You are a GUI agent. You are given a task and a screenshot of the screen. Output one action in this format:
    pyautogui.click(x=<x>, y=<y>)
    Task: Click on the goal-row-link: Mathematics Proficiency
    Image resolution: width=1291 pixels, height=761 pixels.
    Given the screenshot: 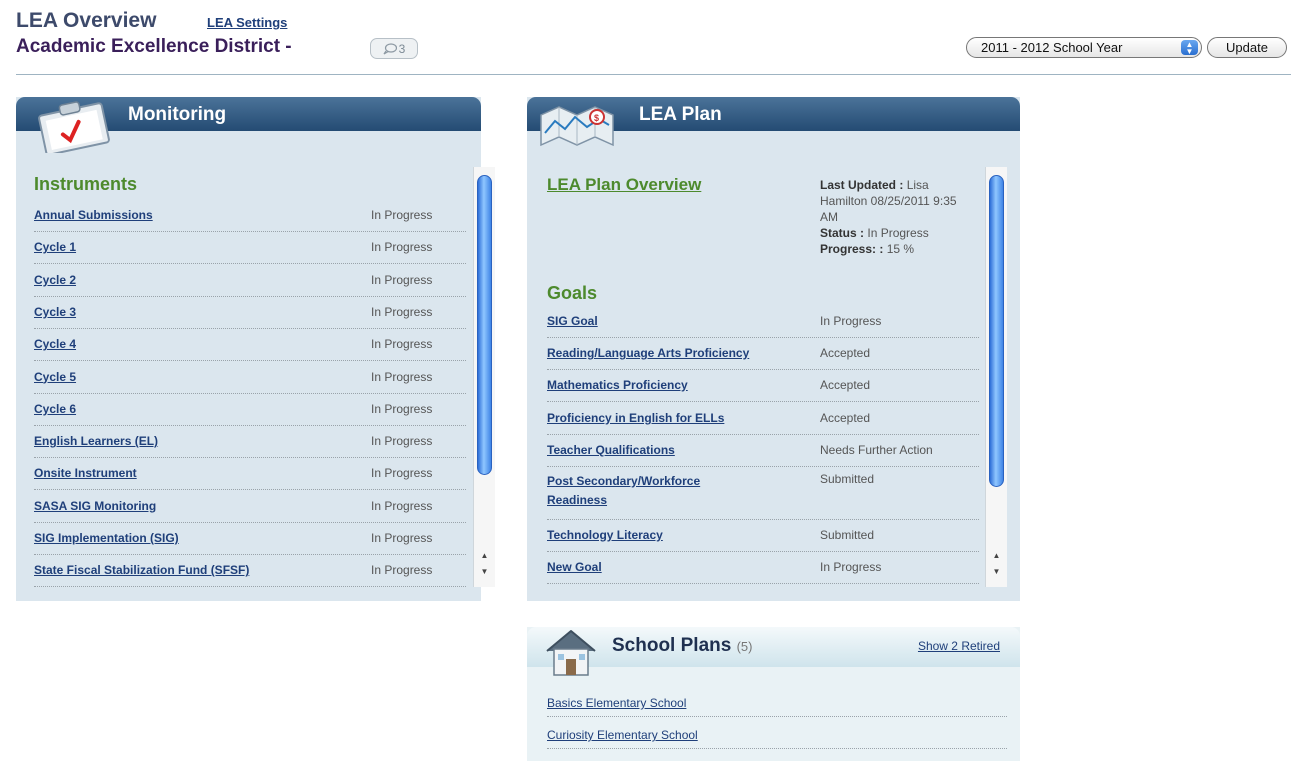 What is the action you would take?
    pyautogui.click(x=617, y=385)
    